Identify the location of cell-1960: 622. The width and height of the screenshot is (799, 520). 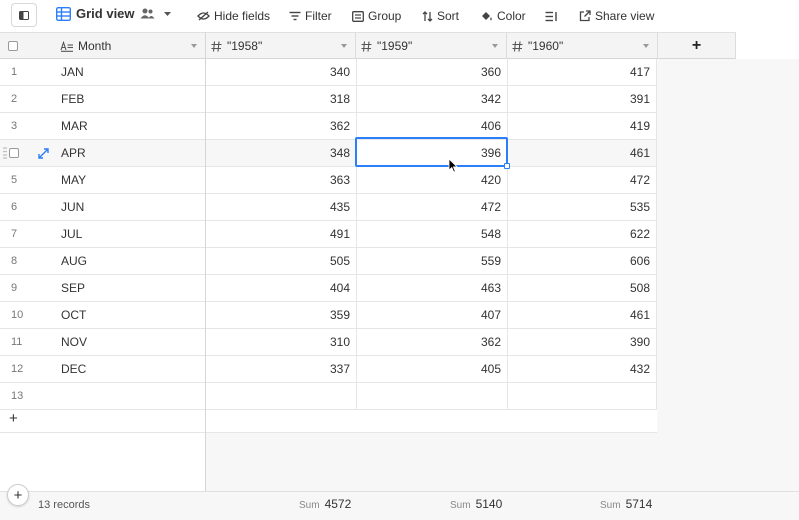
(582, 234).